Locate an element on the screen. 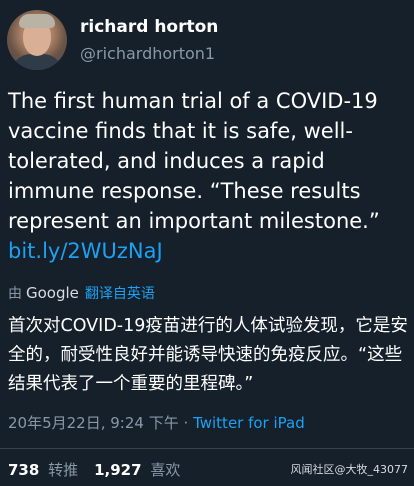 The width and height of the screenshot is (414, 486). retweets-stat: 738 转推 is located at coordinates (43, 469).